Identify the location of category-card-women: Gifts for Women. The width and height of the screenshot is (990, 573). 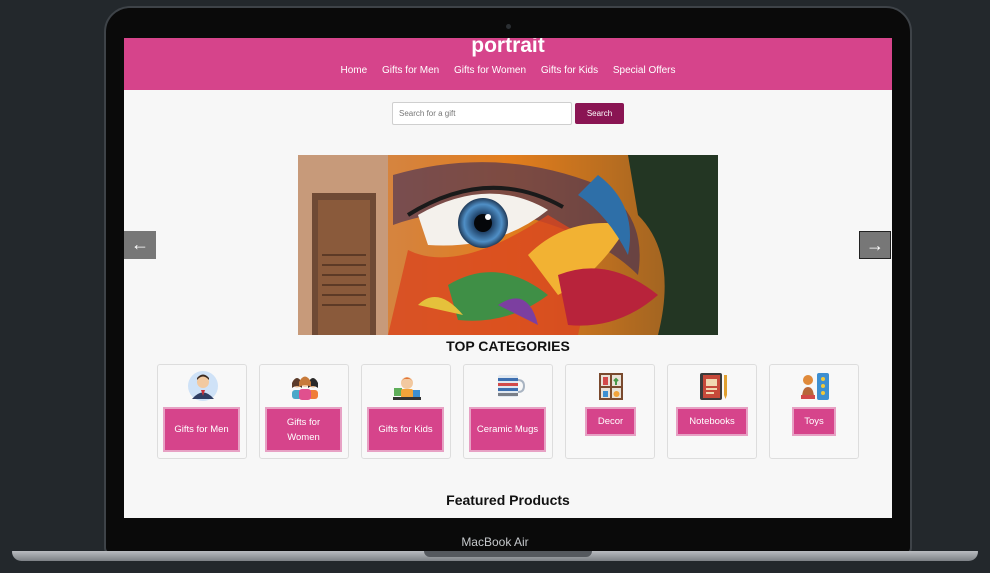
(304, 411).